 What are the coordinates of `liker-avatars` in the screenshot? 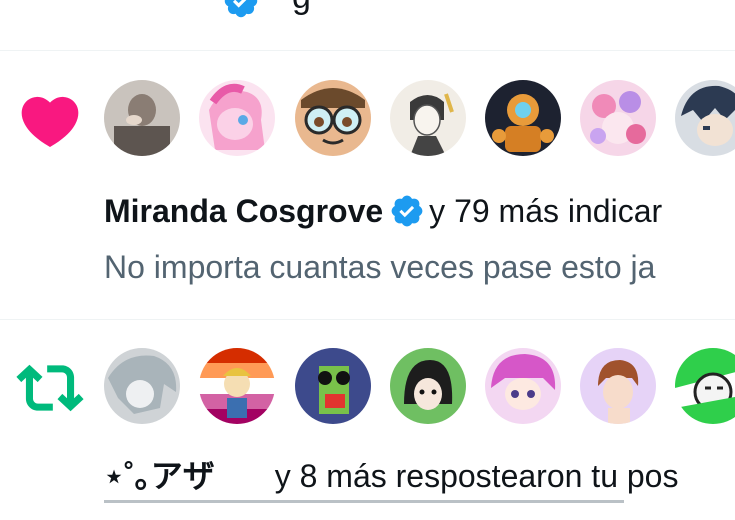 It's located at (419, 119).